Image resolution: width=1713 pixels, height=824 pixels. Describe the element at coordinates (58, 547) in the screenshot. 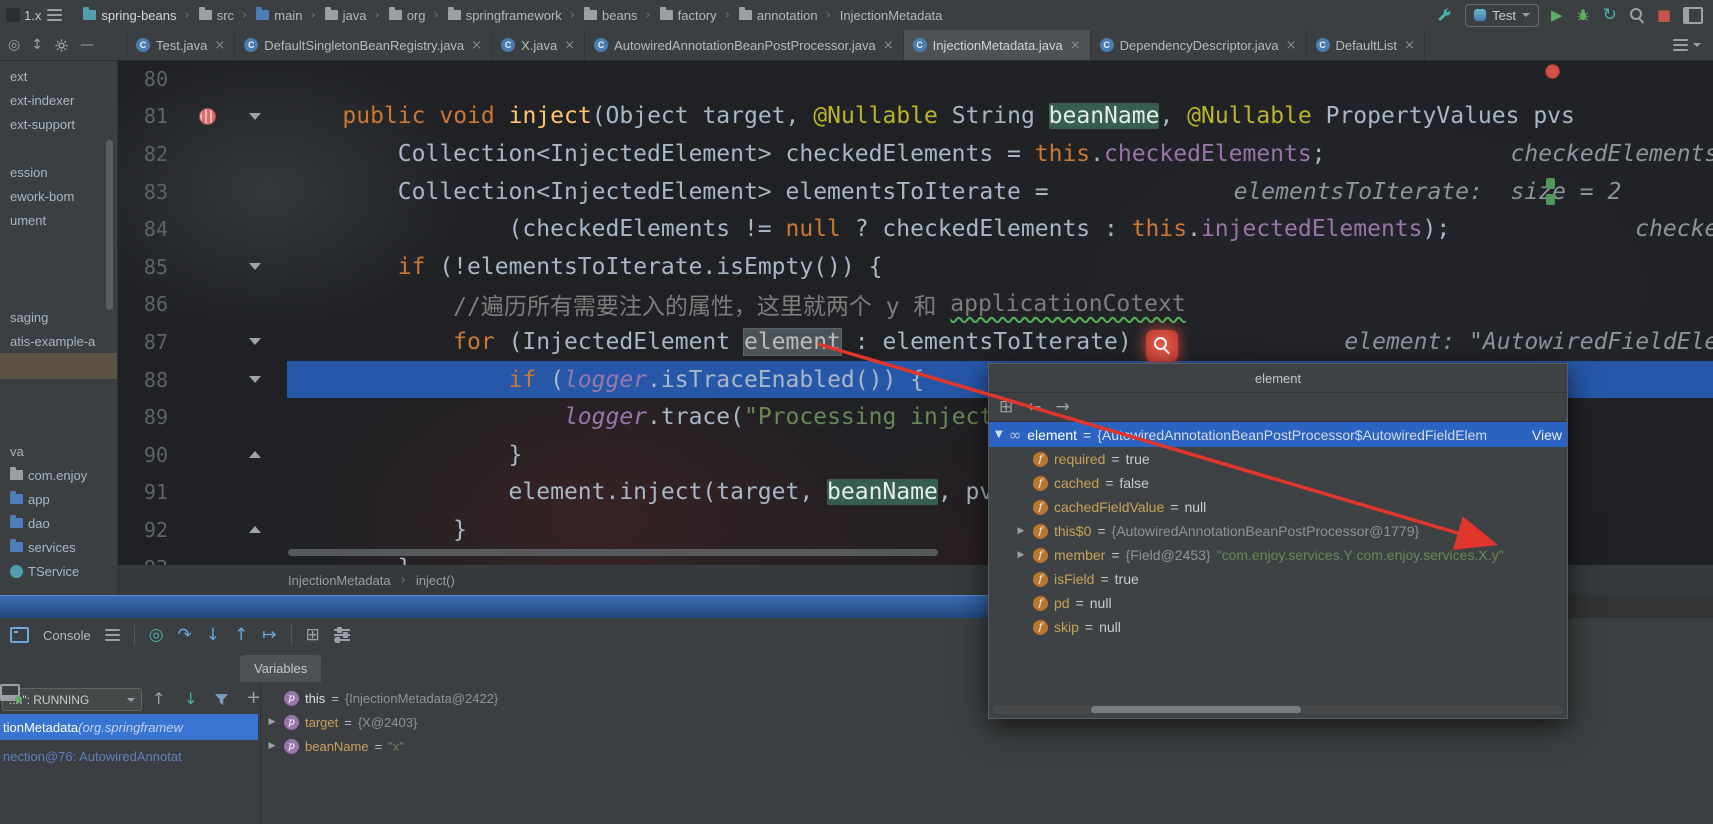

I see `project-tree-item: services` at that location.